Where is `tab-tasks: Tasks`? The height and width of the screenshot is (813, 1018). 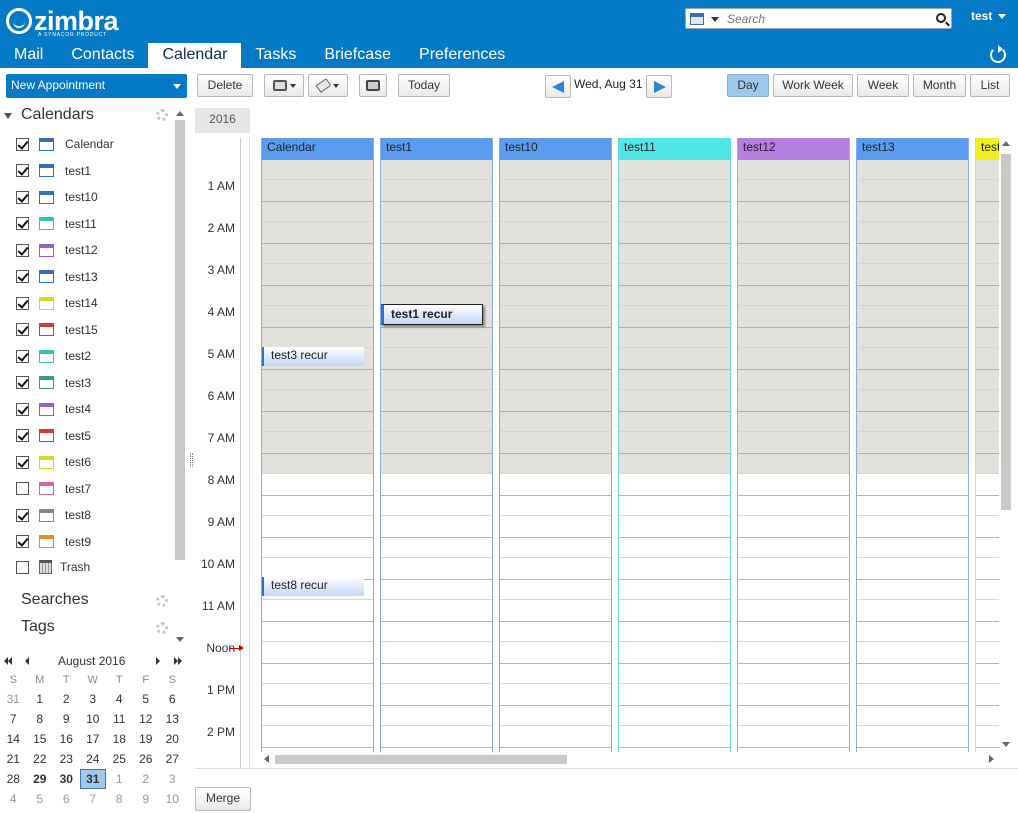 tab-tasks: Tasks is located at coordinates (275, 55).